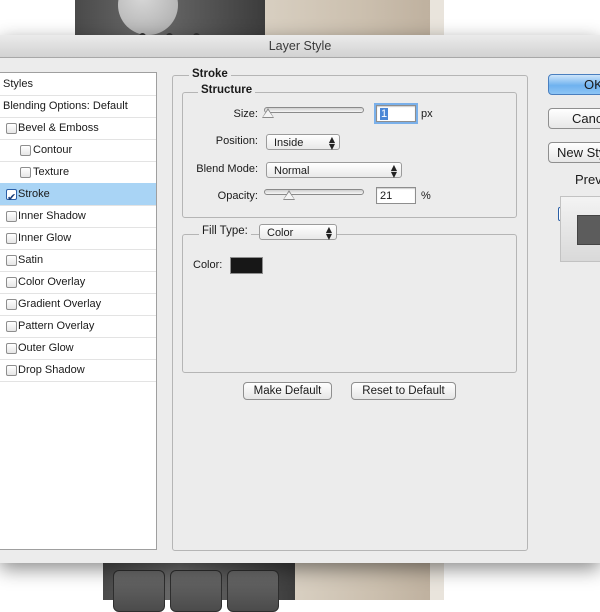 This screenshot has width=600, height=612. Describe the element at coordinates (288, 195) in the screenshot. I see `opacity-slider-thumb` at that location.